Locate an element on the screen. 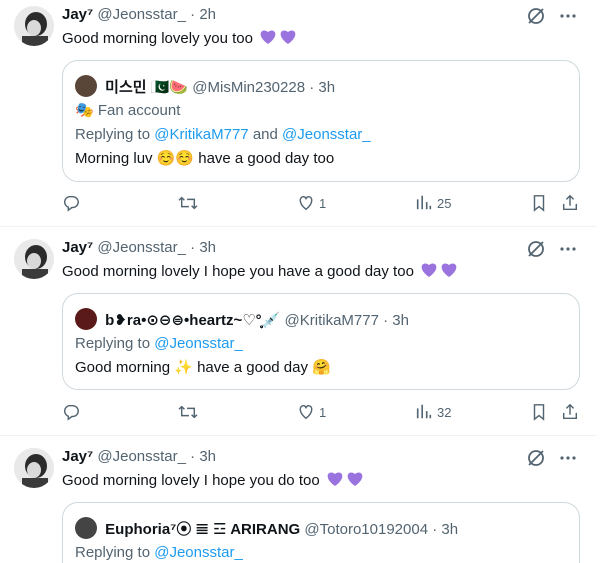 Image resolution: width=606 pixels, height=563 pixels. quoted-author-handle: @KritikaM777 is located at coordinates (331, 320).